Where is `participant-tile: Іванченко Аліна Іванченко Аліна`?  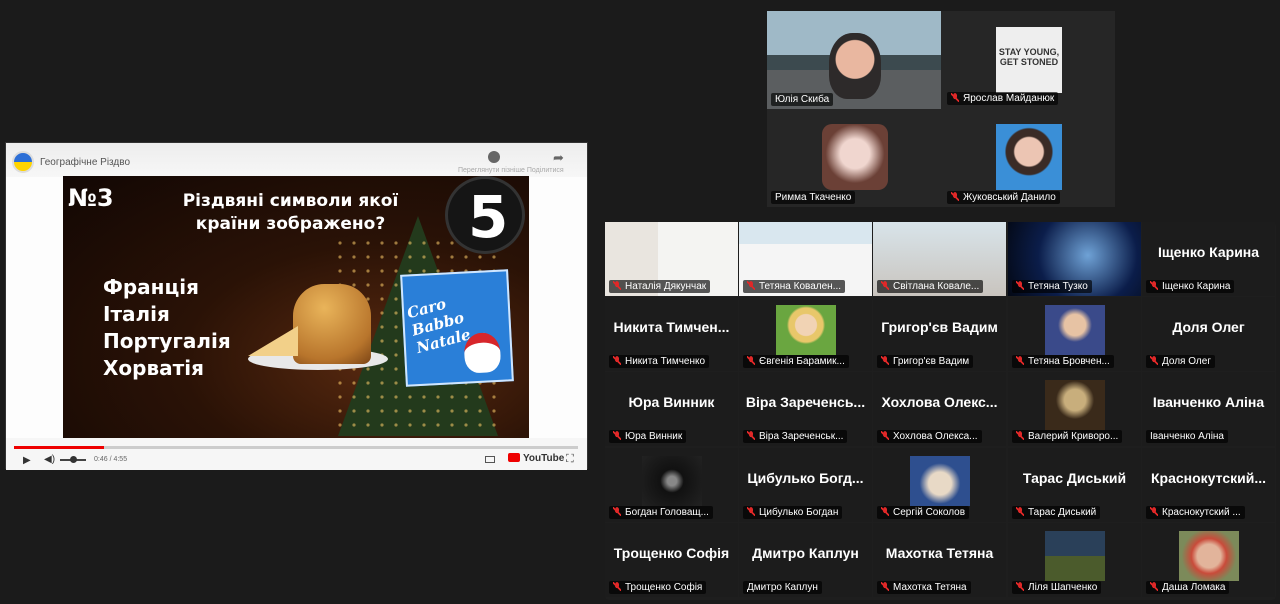 participant-tile: Іванченко Аліна Іванченко Аліна is located at coordinates (1208, 409).